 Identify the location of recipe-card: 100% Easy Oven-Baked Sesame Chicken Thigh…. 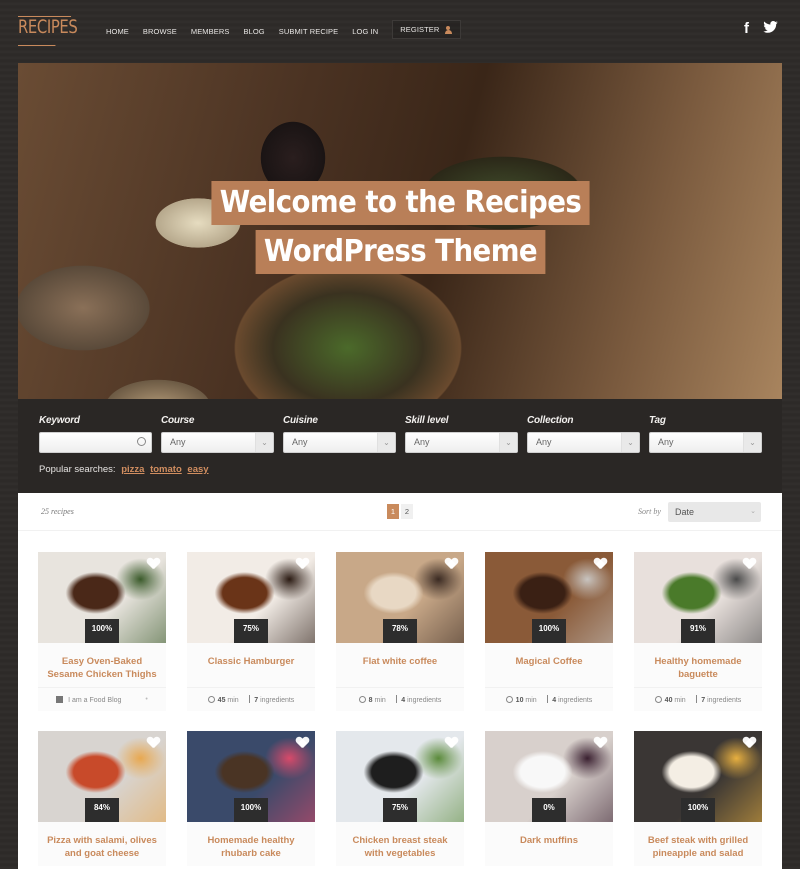
(102, 631).